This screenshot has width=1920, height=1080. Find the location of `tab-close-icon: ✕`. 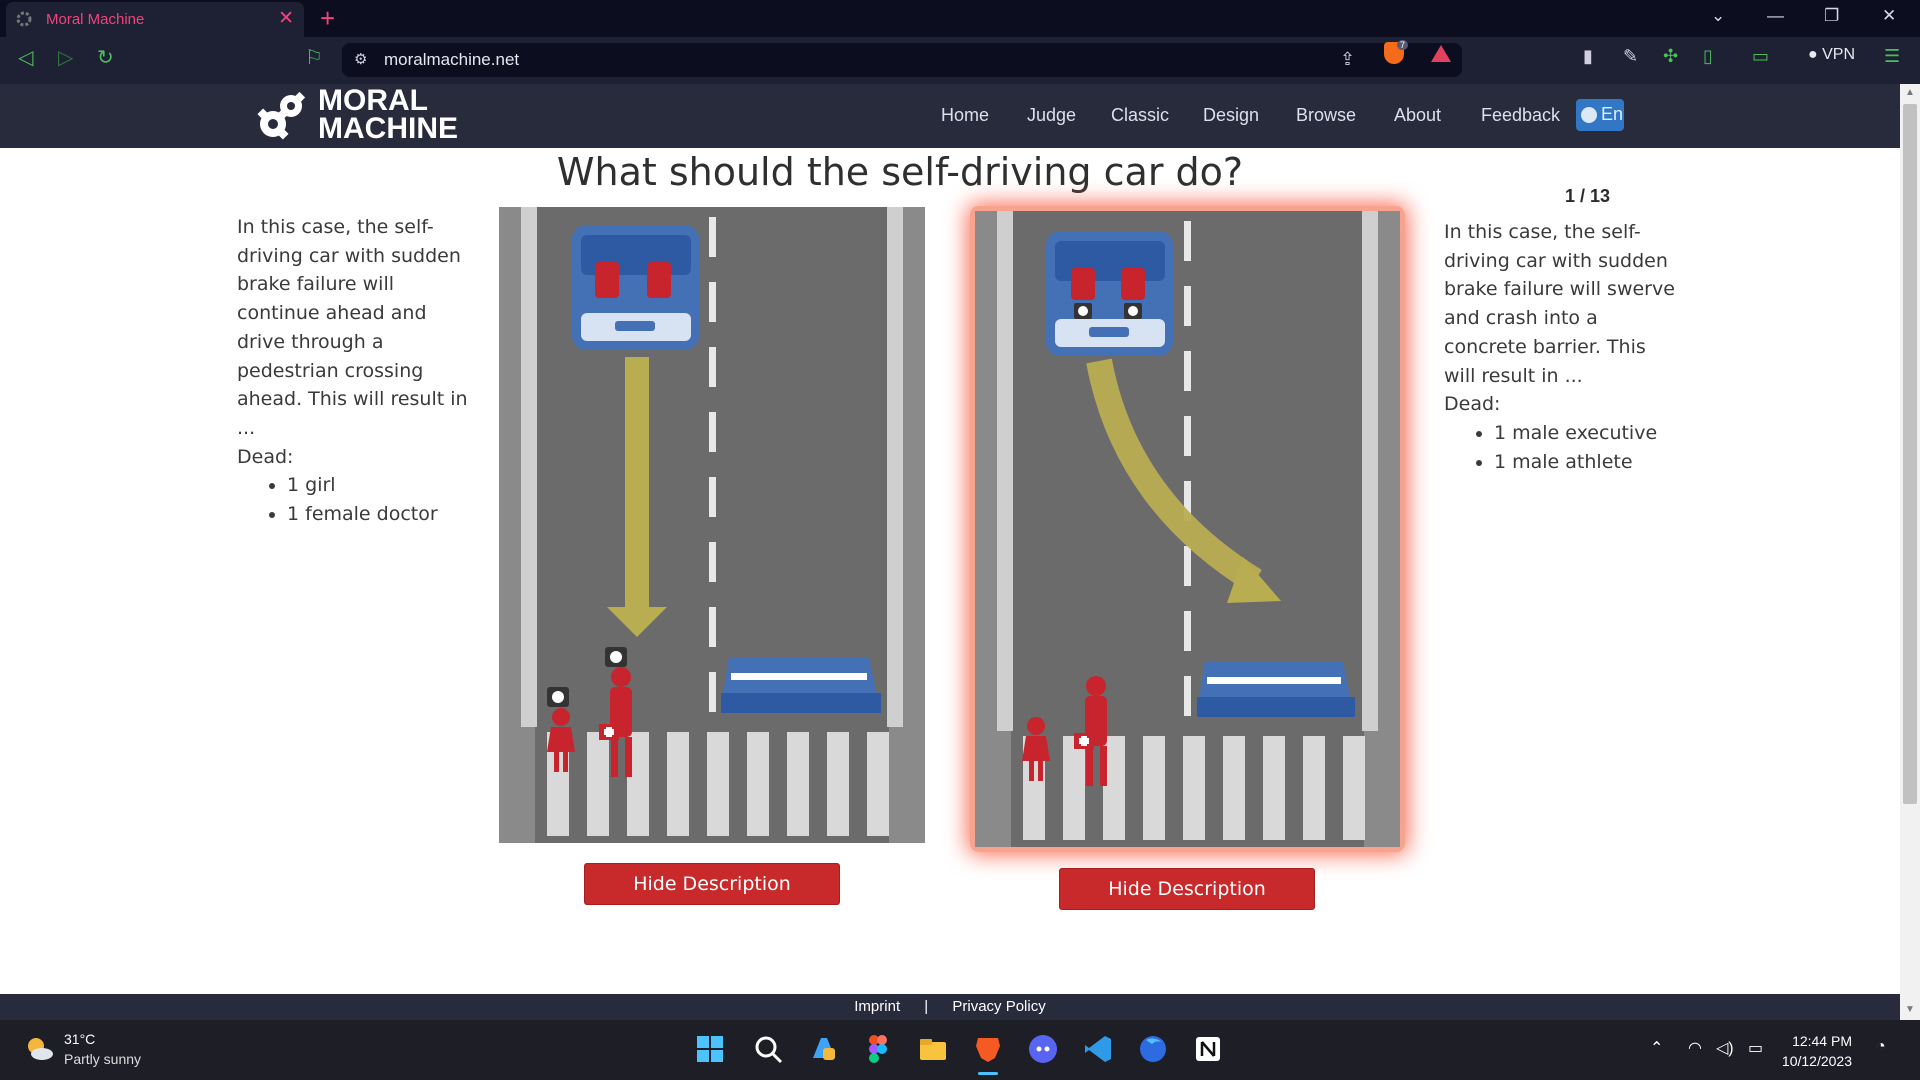

tab-close-icon: ✕ is located at coordinates (286, 18).